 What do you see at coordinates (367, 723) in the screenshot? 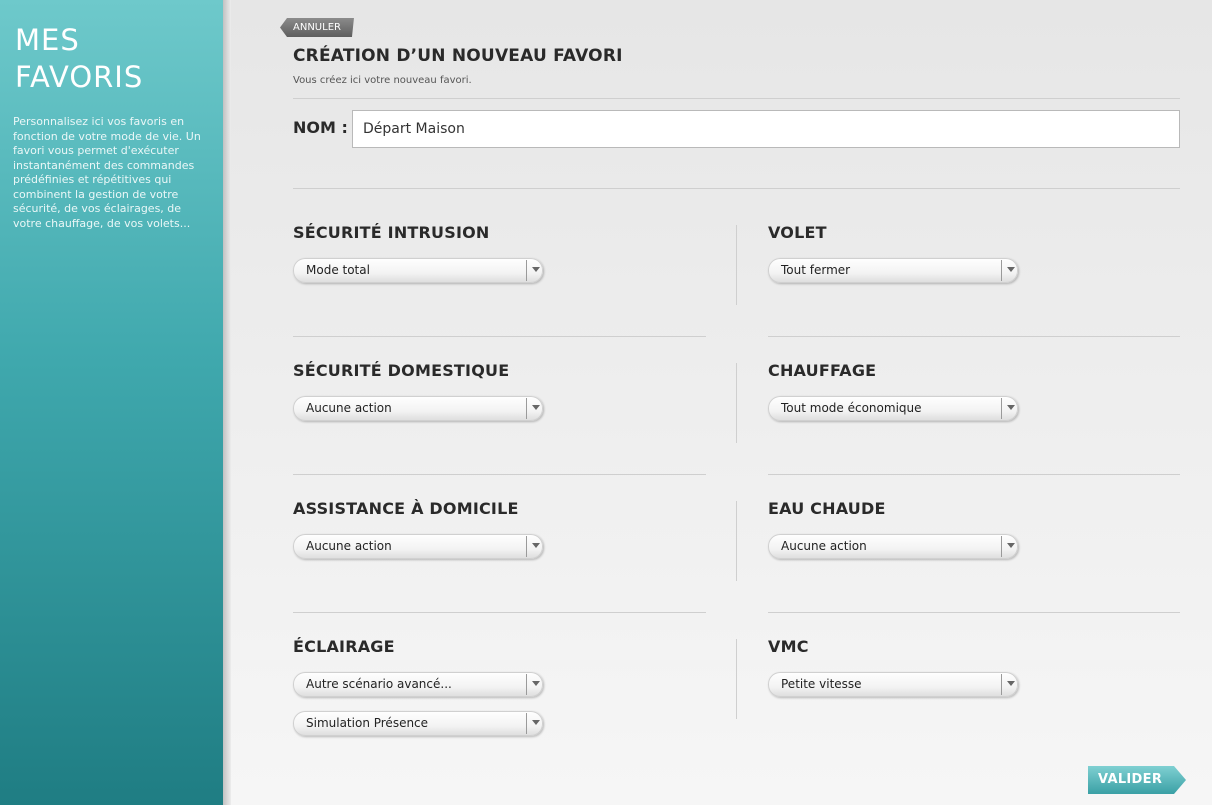
I see `select-value: Simulation Présence` at bounding box center [367, 723].